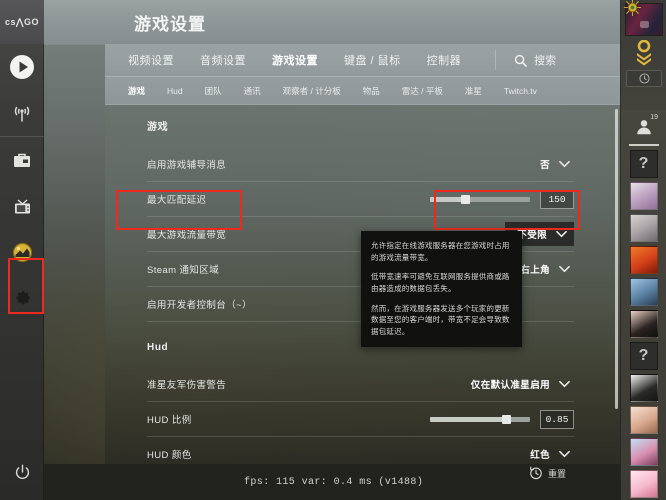 This screenshot has width=666, height=500. I want to click on tab-crosshair: 准星, so click(473, 91).